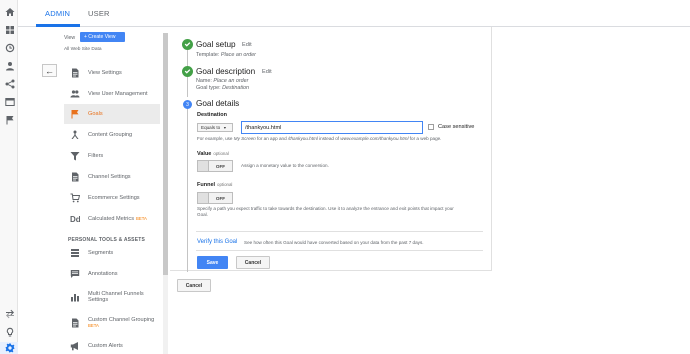  I want to click on nav-item-label: Goals, so click(95, 113).